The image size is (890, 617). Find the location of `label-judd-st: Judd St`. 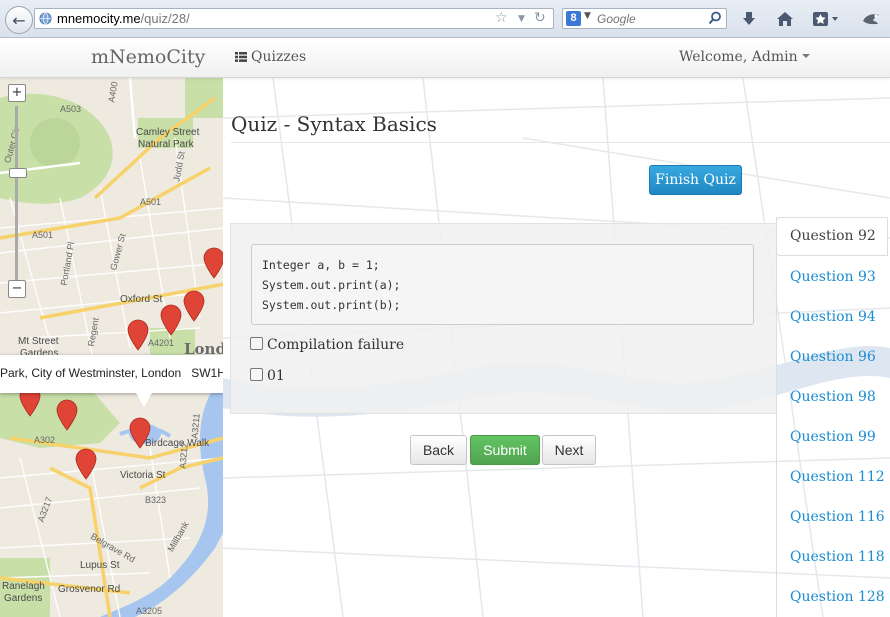

label-judd-st: Judd St is located at coordinates (178, 166).